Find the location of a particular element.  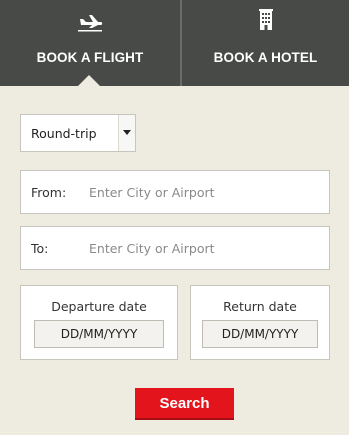

airplane-icon is located at coordinates (90, 25).